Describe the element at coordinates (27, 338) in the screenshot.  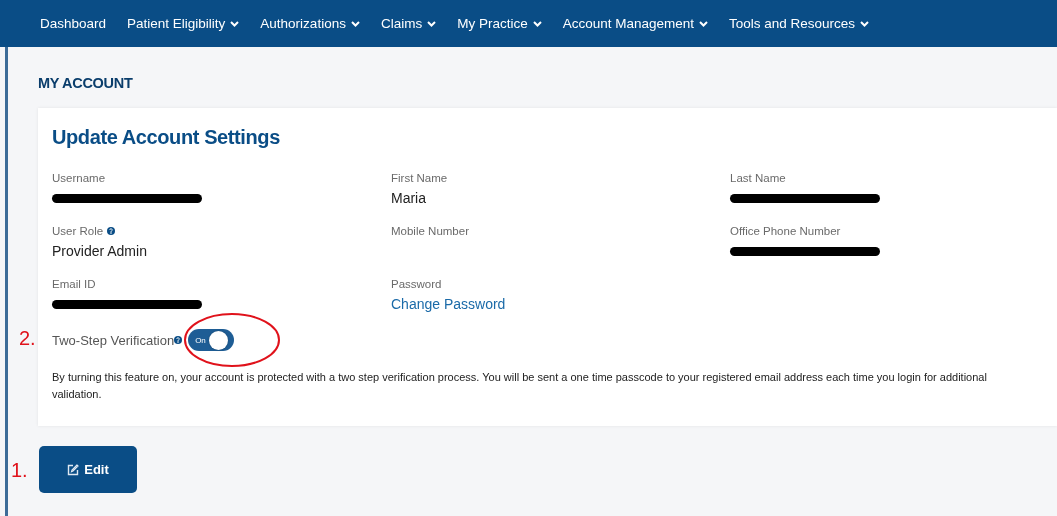
I see `annotation-number: 2.` at that location.